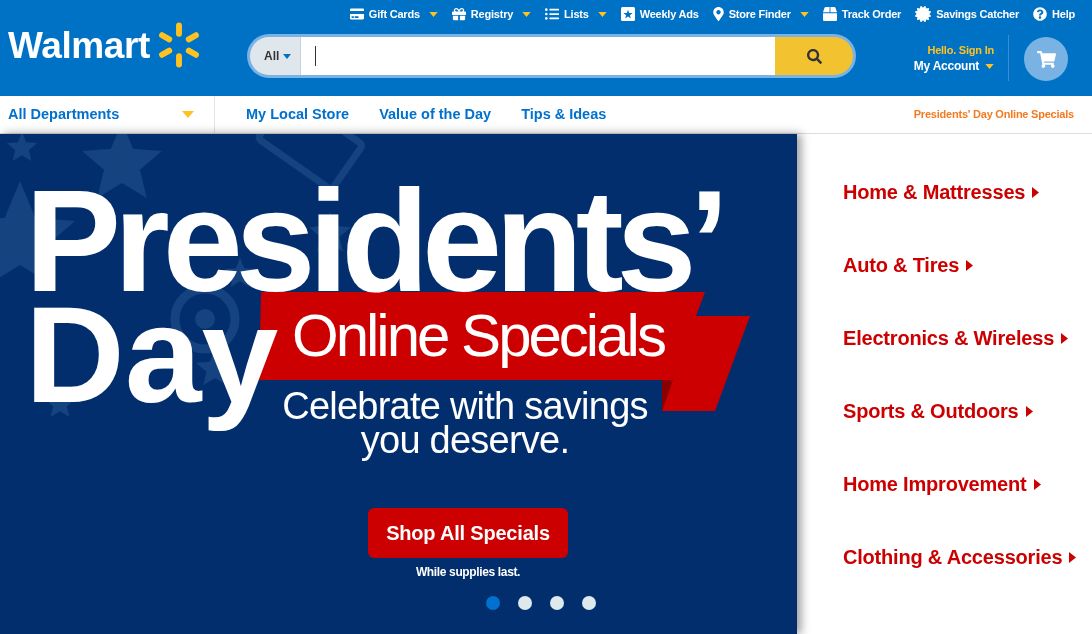 The height and width of the screenshot is (634, 1092). I want to click on note-text: While supplies last., so click(468, 572).